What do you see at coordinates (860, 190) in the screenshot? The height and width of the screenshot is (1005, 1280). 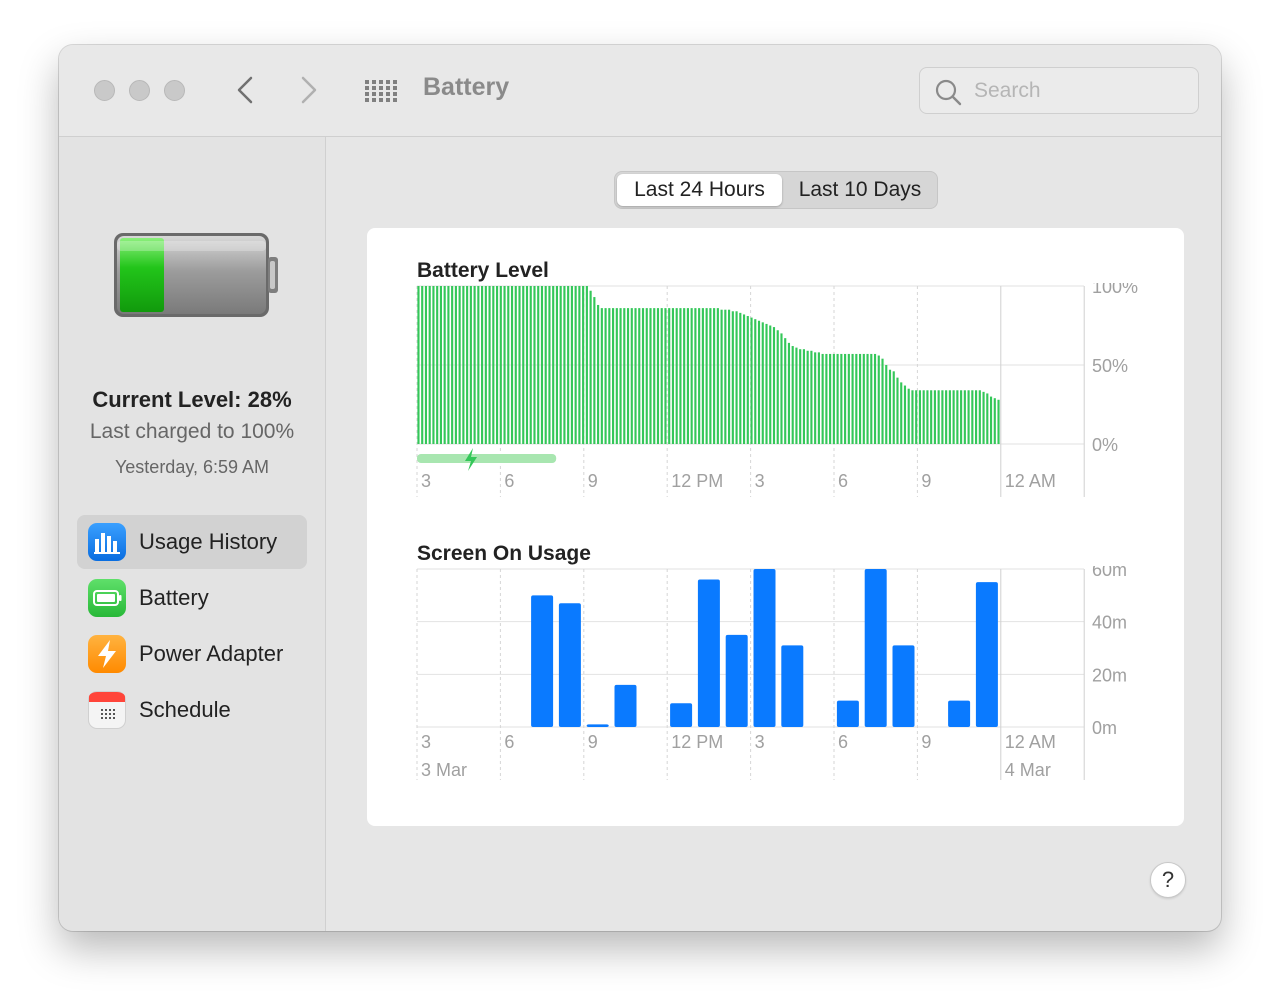 I see `last-10-days-tab: Last 10 Days` at bounding box center [860, 190].